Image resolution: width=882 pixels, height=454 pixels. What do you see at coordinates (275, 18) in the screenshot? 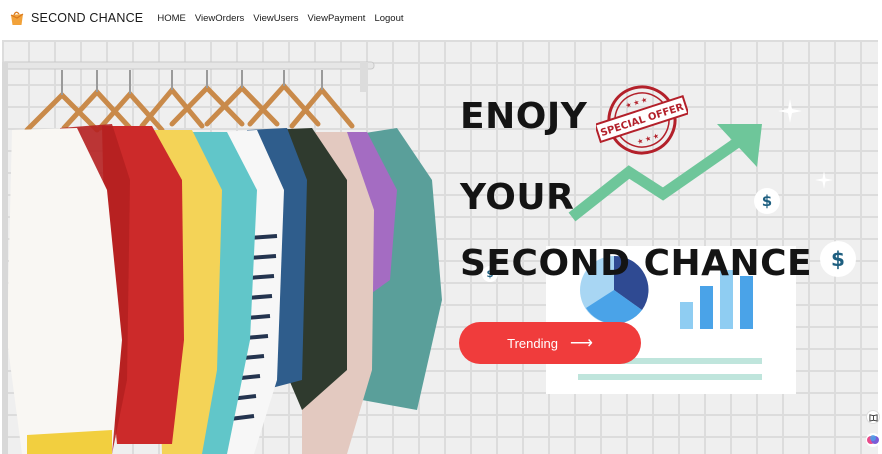
I see `nav-view-users: ViewUsers` at bounding box center [275, 18].